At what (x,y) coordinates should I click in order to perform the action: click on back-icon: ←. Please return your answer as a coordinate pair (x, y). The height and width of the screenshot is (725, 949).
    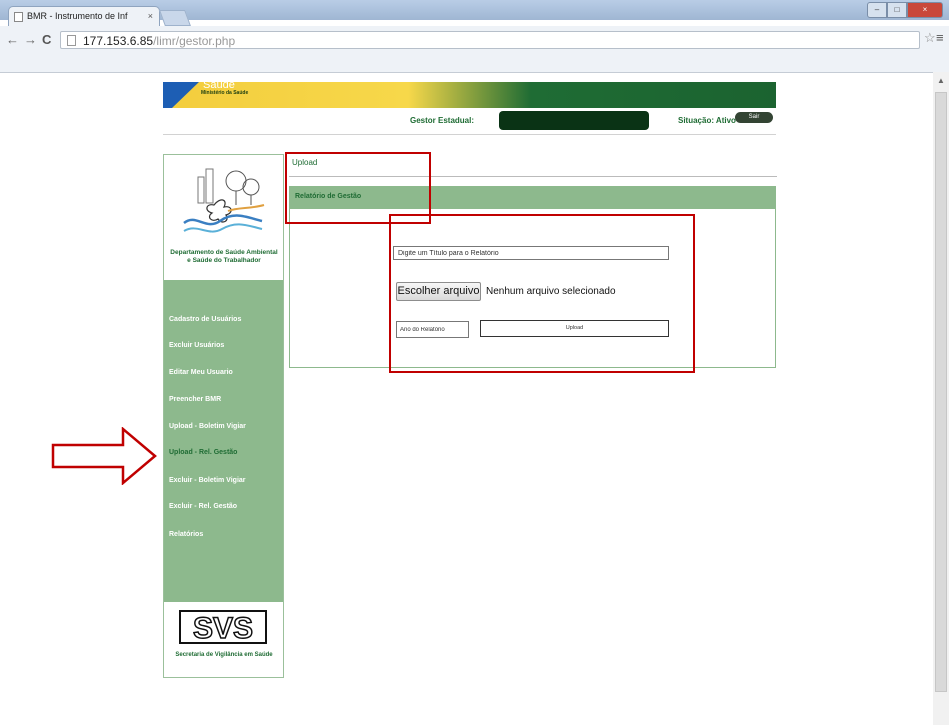
    Looking at the image, I should click on (12, 39).